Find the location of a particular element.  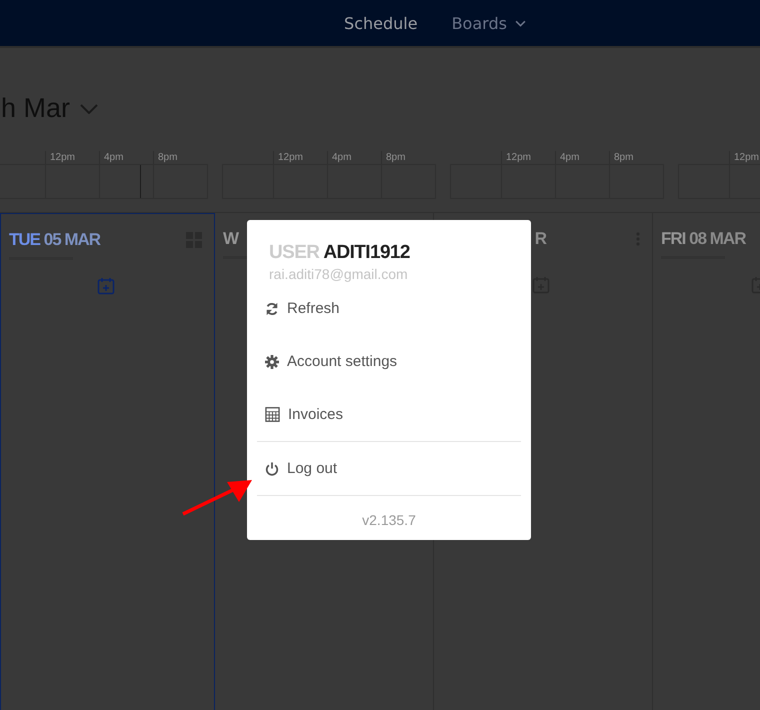

day-title: W is located at coordinates (230, 239).